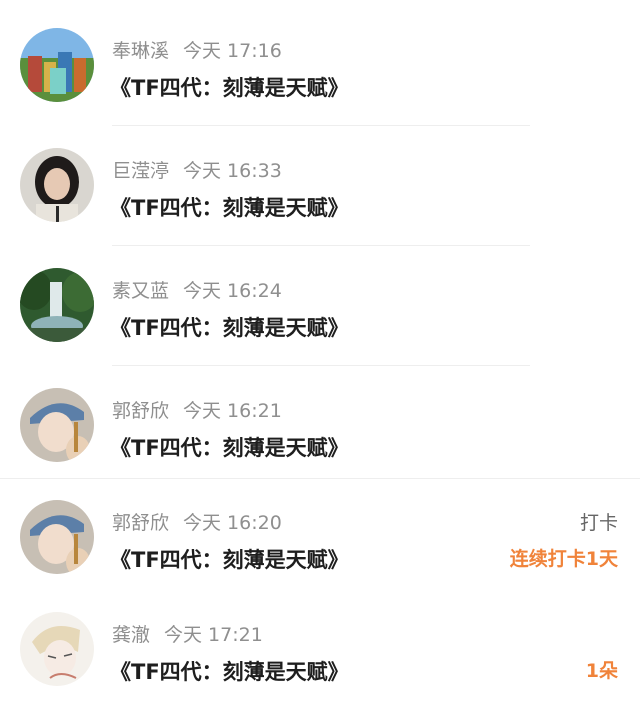 This screenshot has height=706, width=640. I want to click on waterfall-avatar-icon, so click(57, 305).